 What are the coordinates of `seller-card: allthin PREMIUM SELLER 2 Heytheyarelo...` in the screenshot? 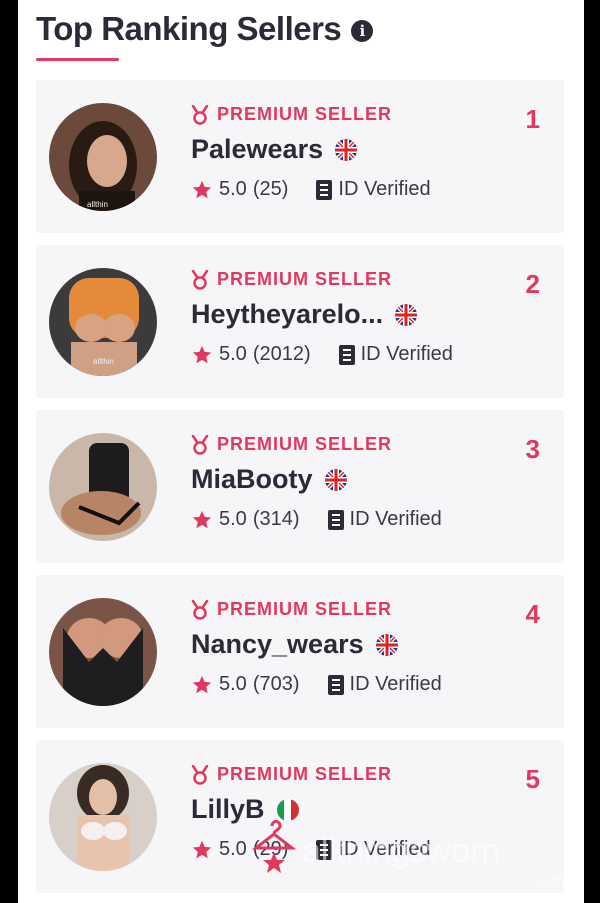 It's located at (300, 321).